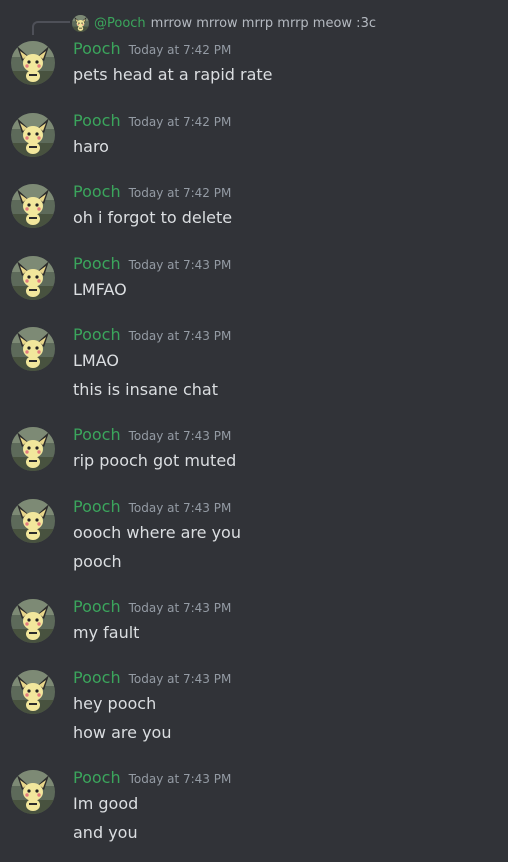 Image resolution: width=508 pixels, height=862 pixels. What do you see at coordinates (115, 703) in the screenshot?
I see `message-text: hey pooch` at bounding box center [115, 703].